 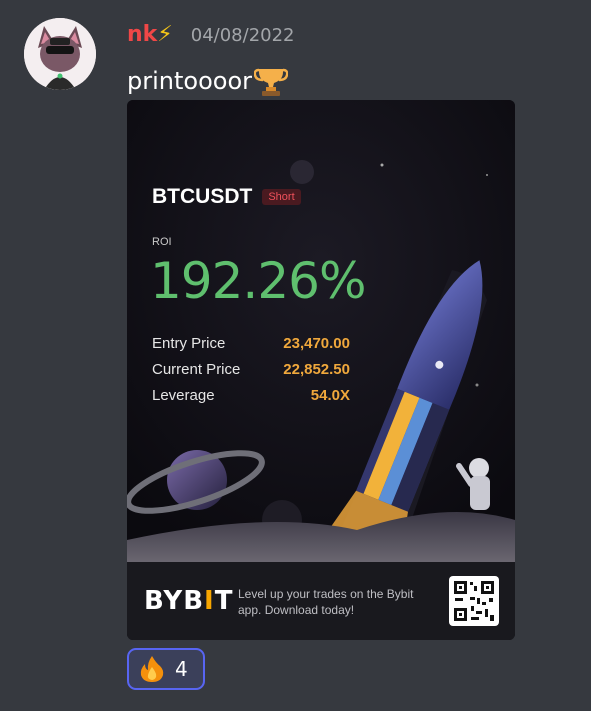 I want to click on lightning-icon: ⚡, so click(x=165, y=34).